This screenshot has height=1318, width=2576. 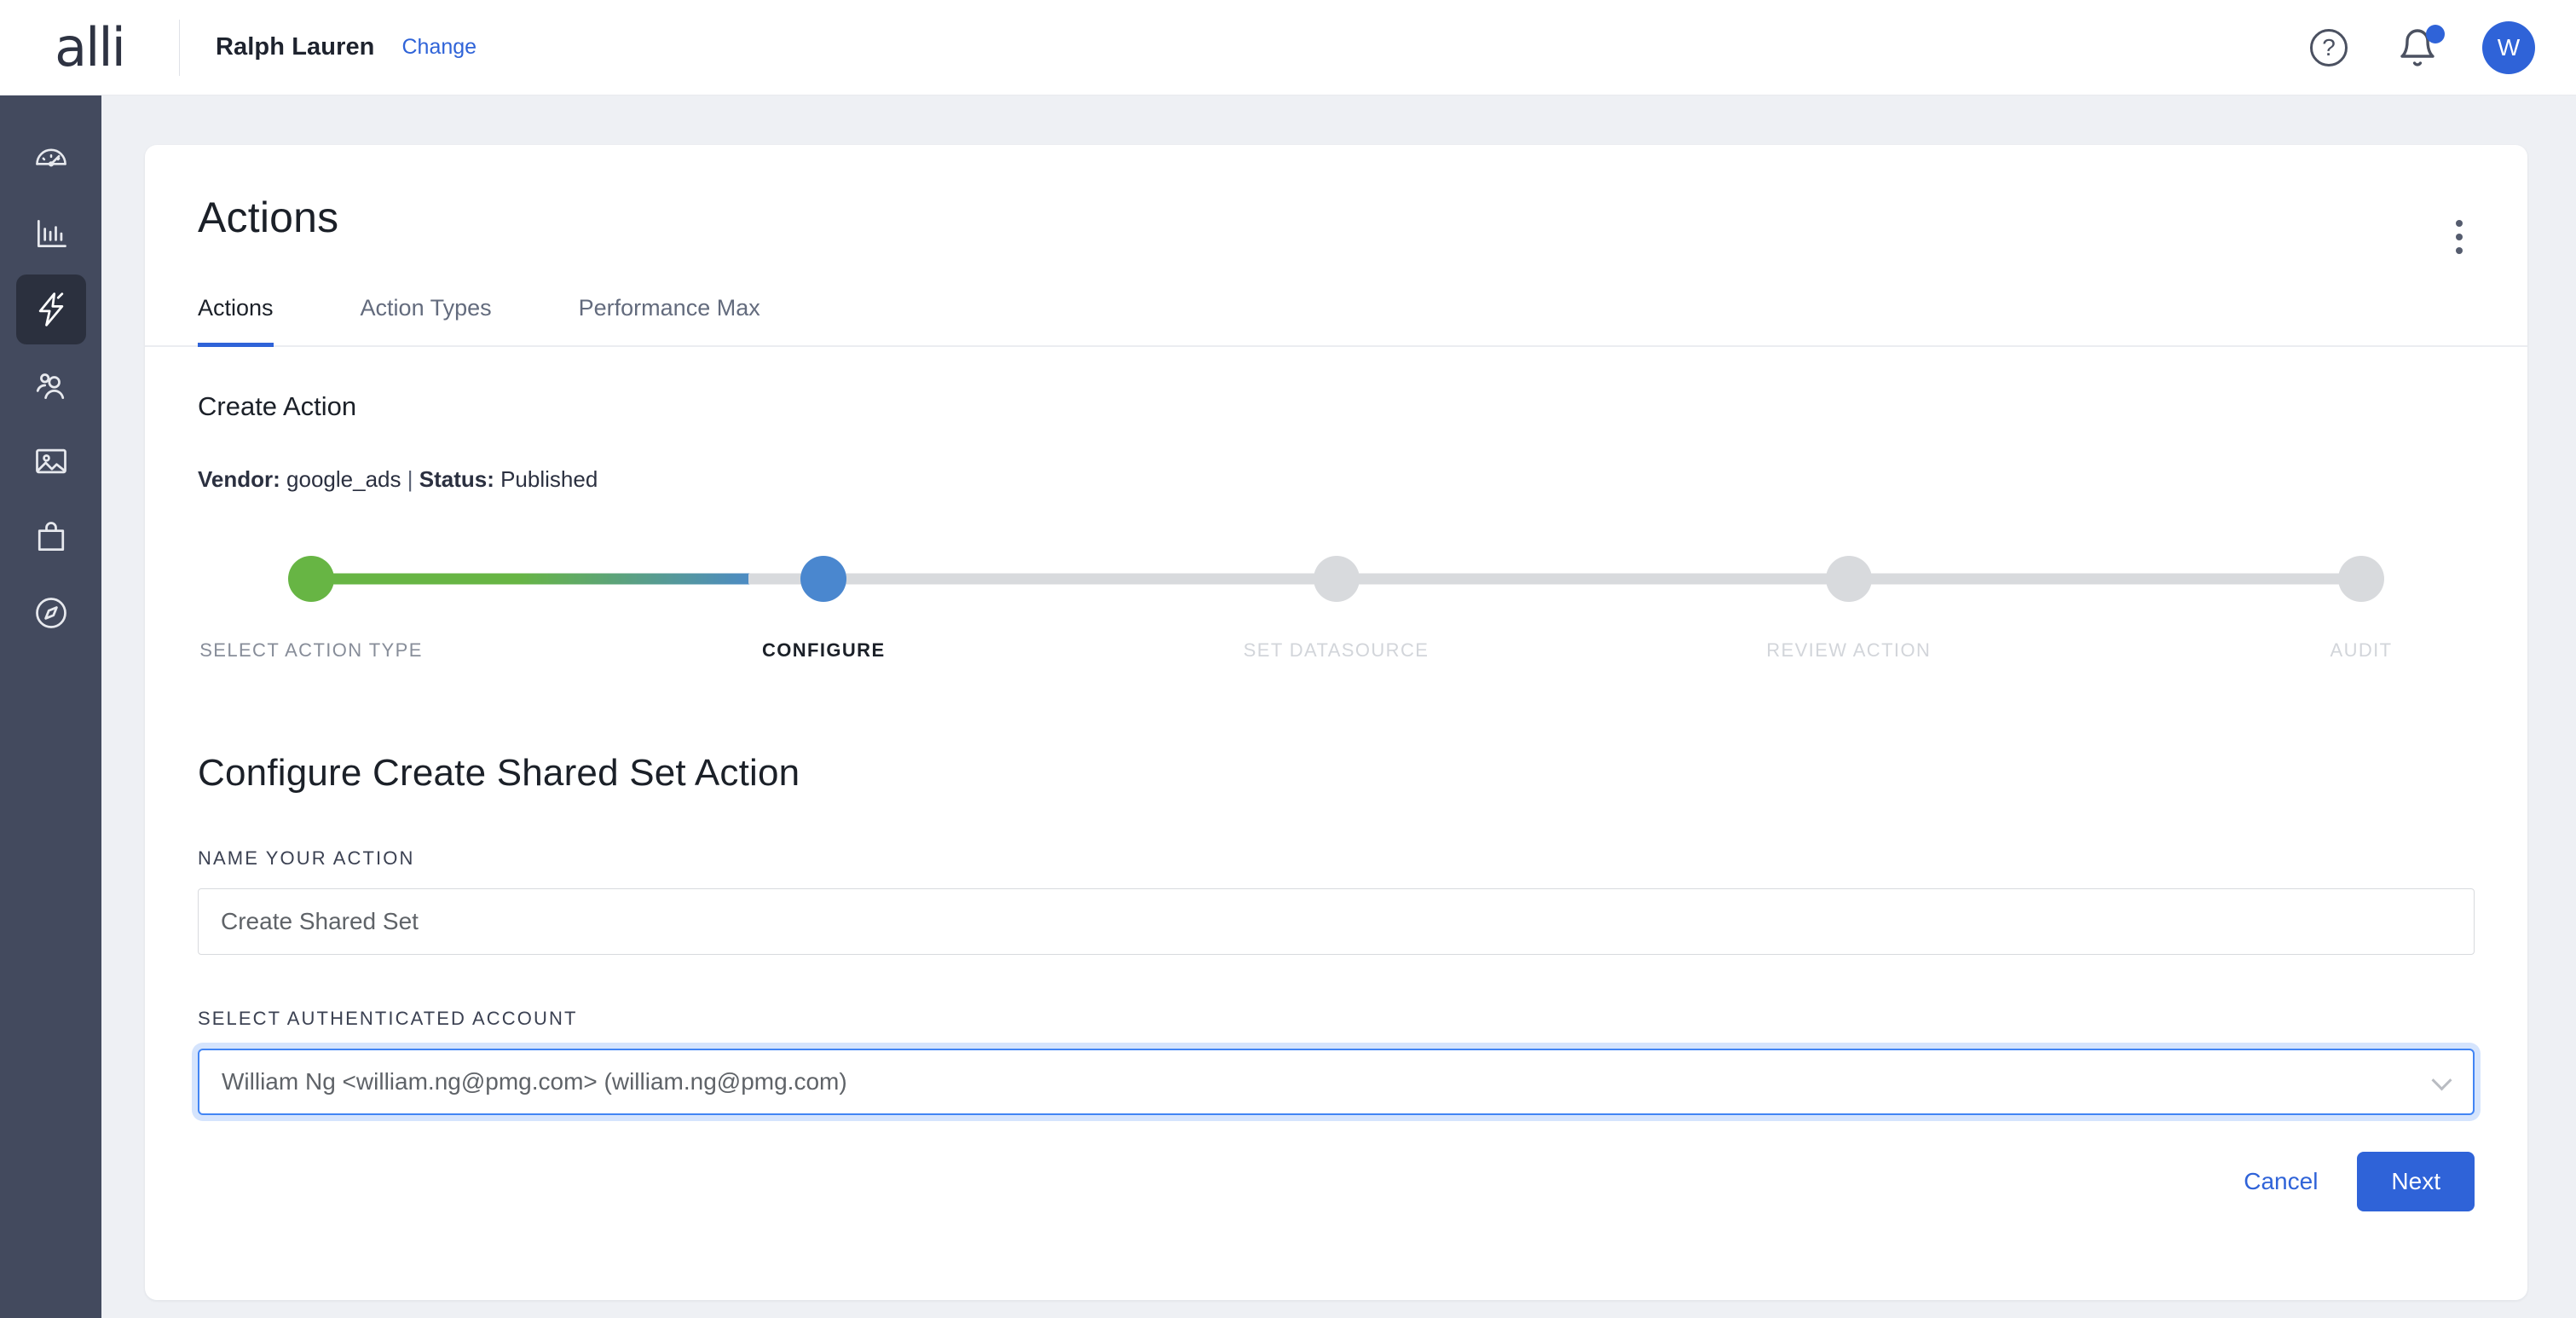 What do you see at coordinates (1336, 921) in the screenshot?
I see `action-name-input` at bounding box center [1336, 921].